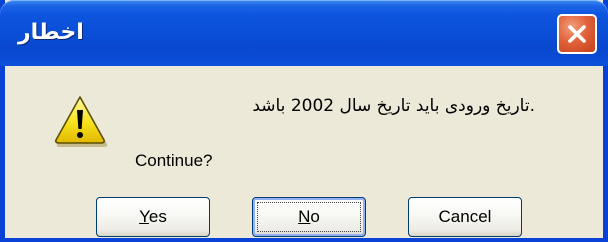 Image resolution: width=608 pixels, height=242 pixels. I want to click on window-title: اخطار, so click(51, 32).